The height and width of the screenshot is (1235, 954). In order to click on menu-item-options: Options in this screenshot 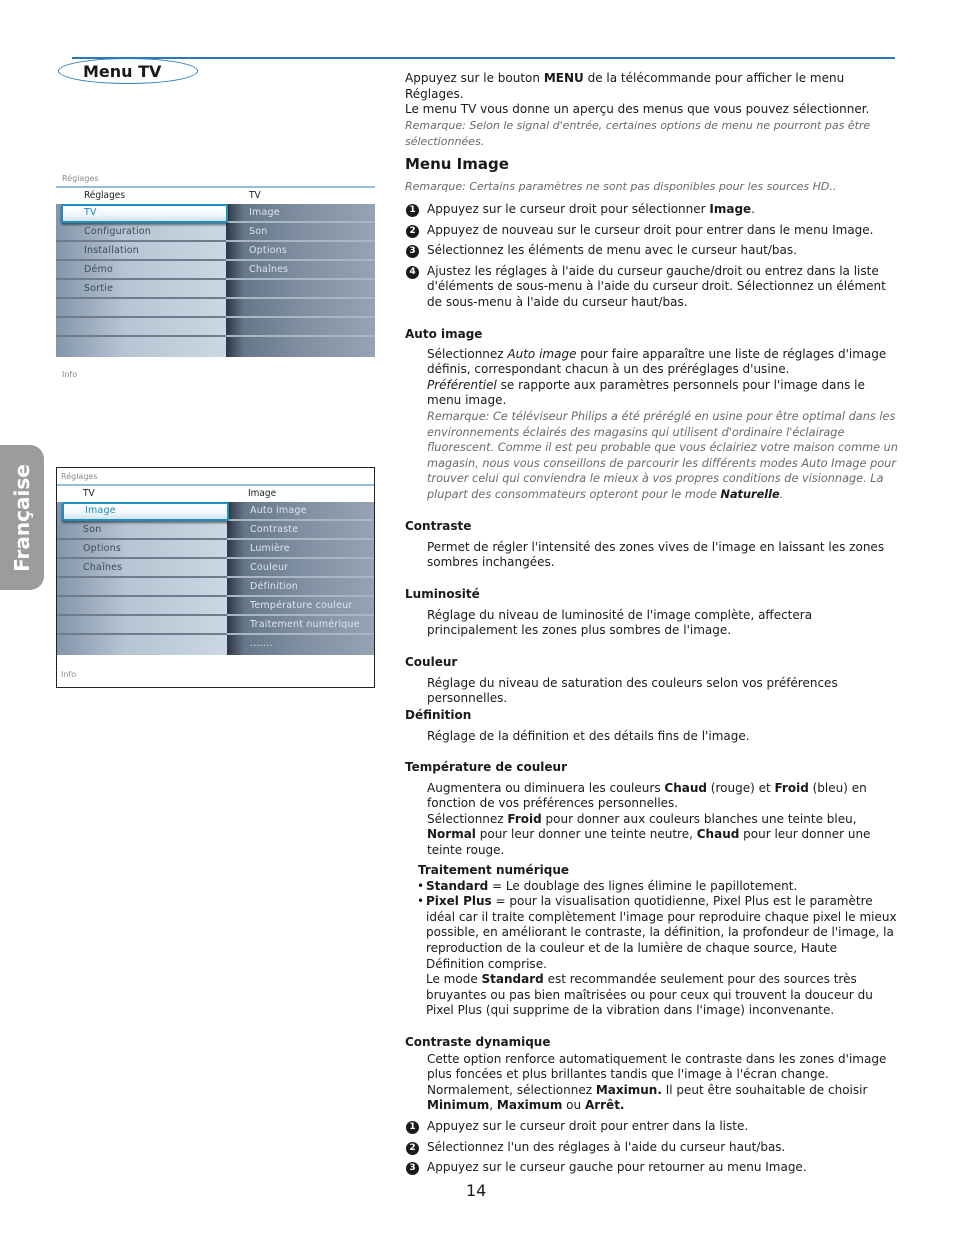, I will do `click(142, 549)`.